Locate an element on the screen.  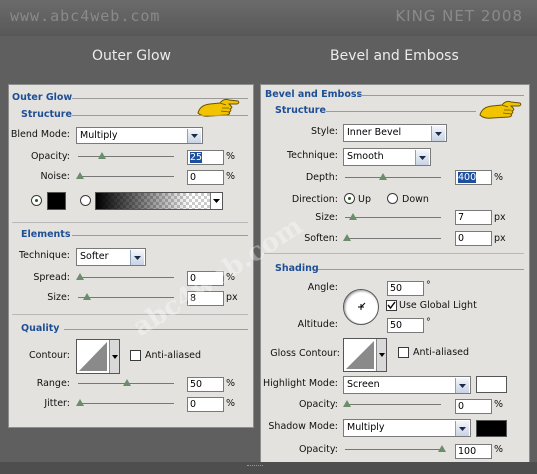
technique-select: Softer is located at coordinates (111, 257).